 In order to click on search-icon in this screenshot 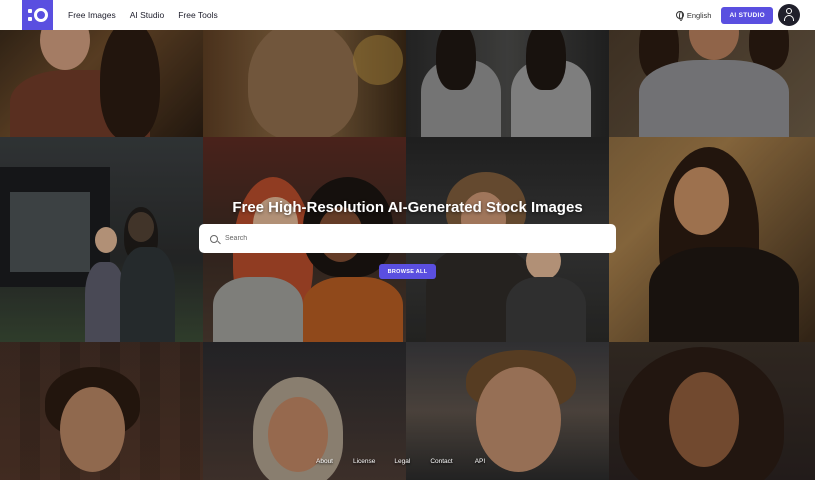, I will do `click(214, 238)`.